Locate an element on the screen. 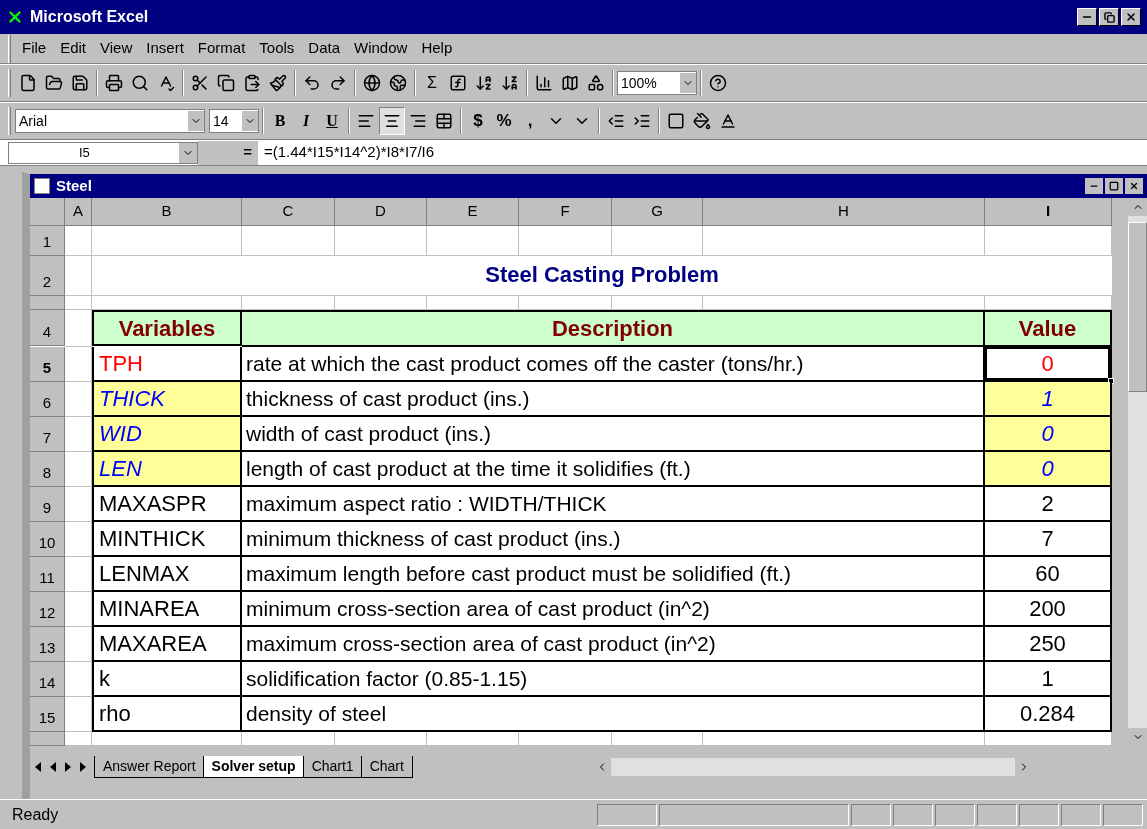 The width and height of the screenshot is (1147, 829). select-all-button is located at coordinates (47, 212).